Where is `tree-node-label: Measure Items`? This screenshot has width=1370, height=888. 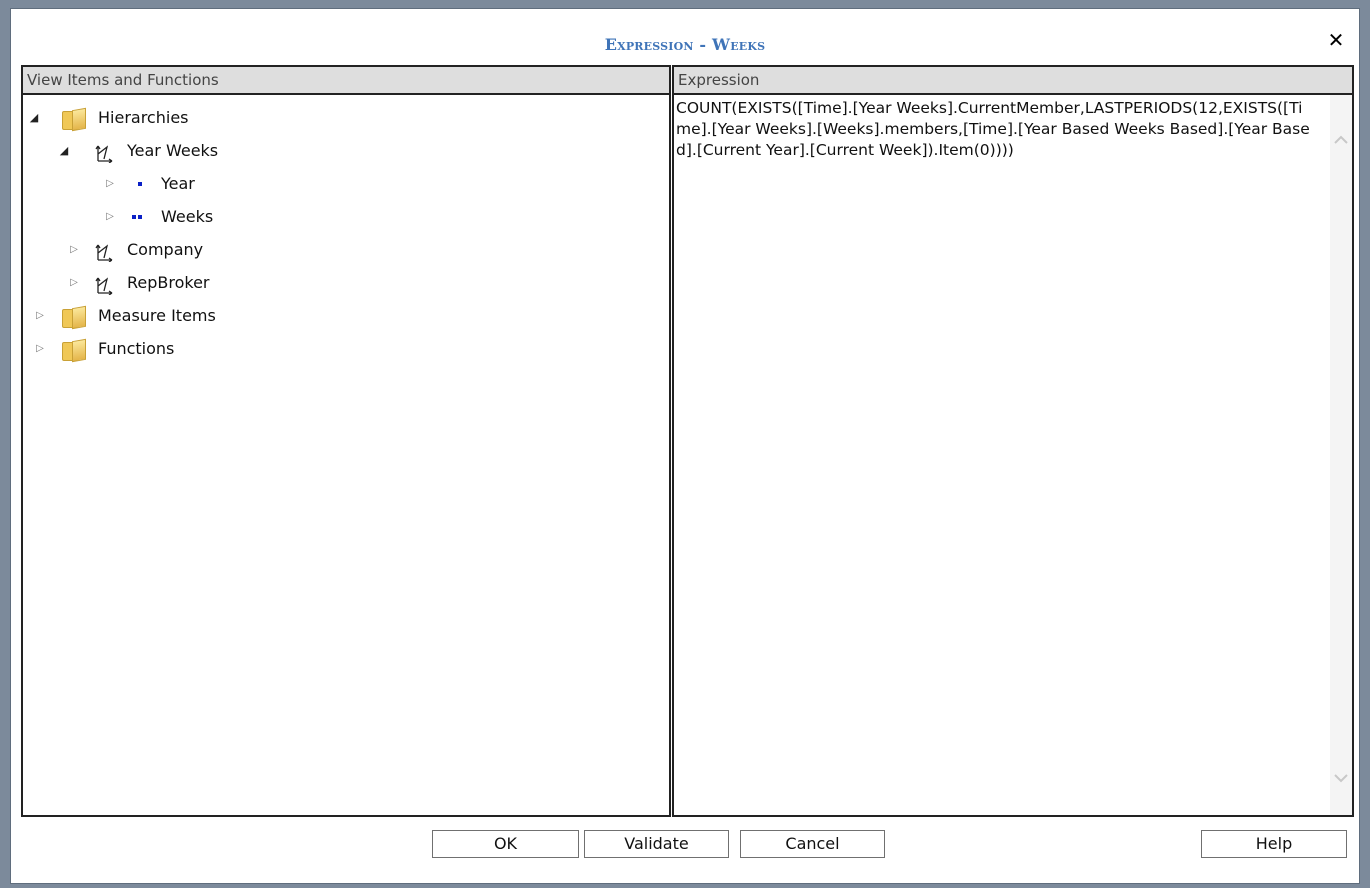
tree-node-label: Measure Items is located at coordinates (157, 315).